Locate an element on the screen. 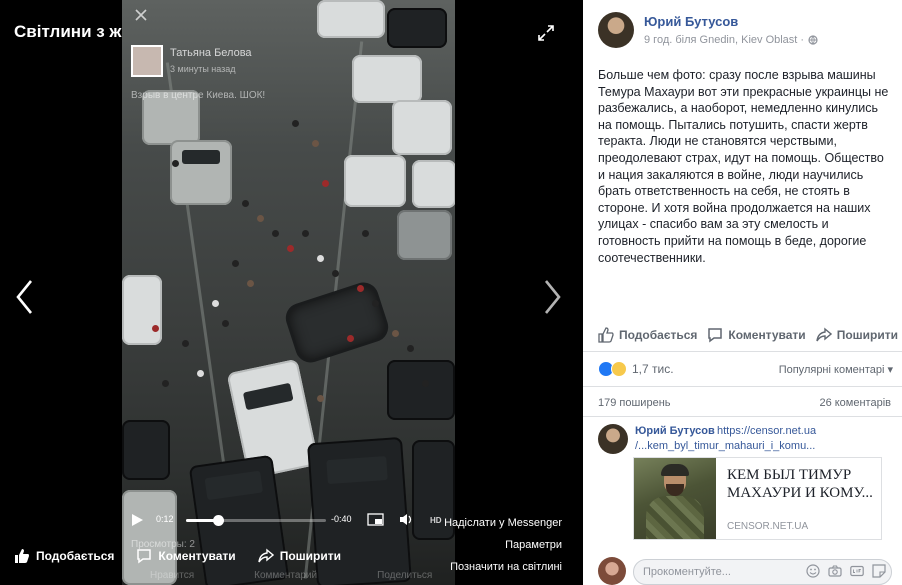  theater-action-bar: Подобається Коментувати Поширити is located at coordinates (188, 556).